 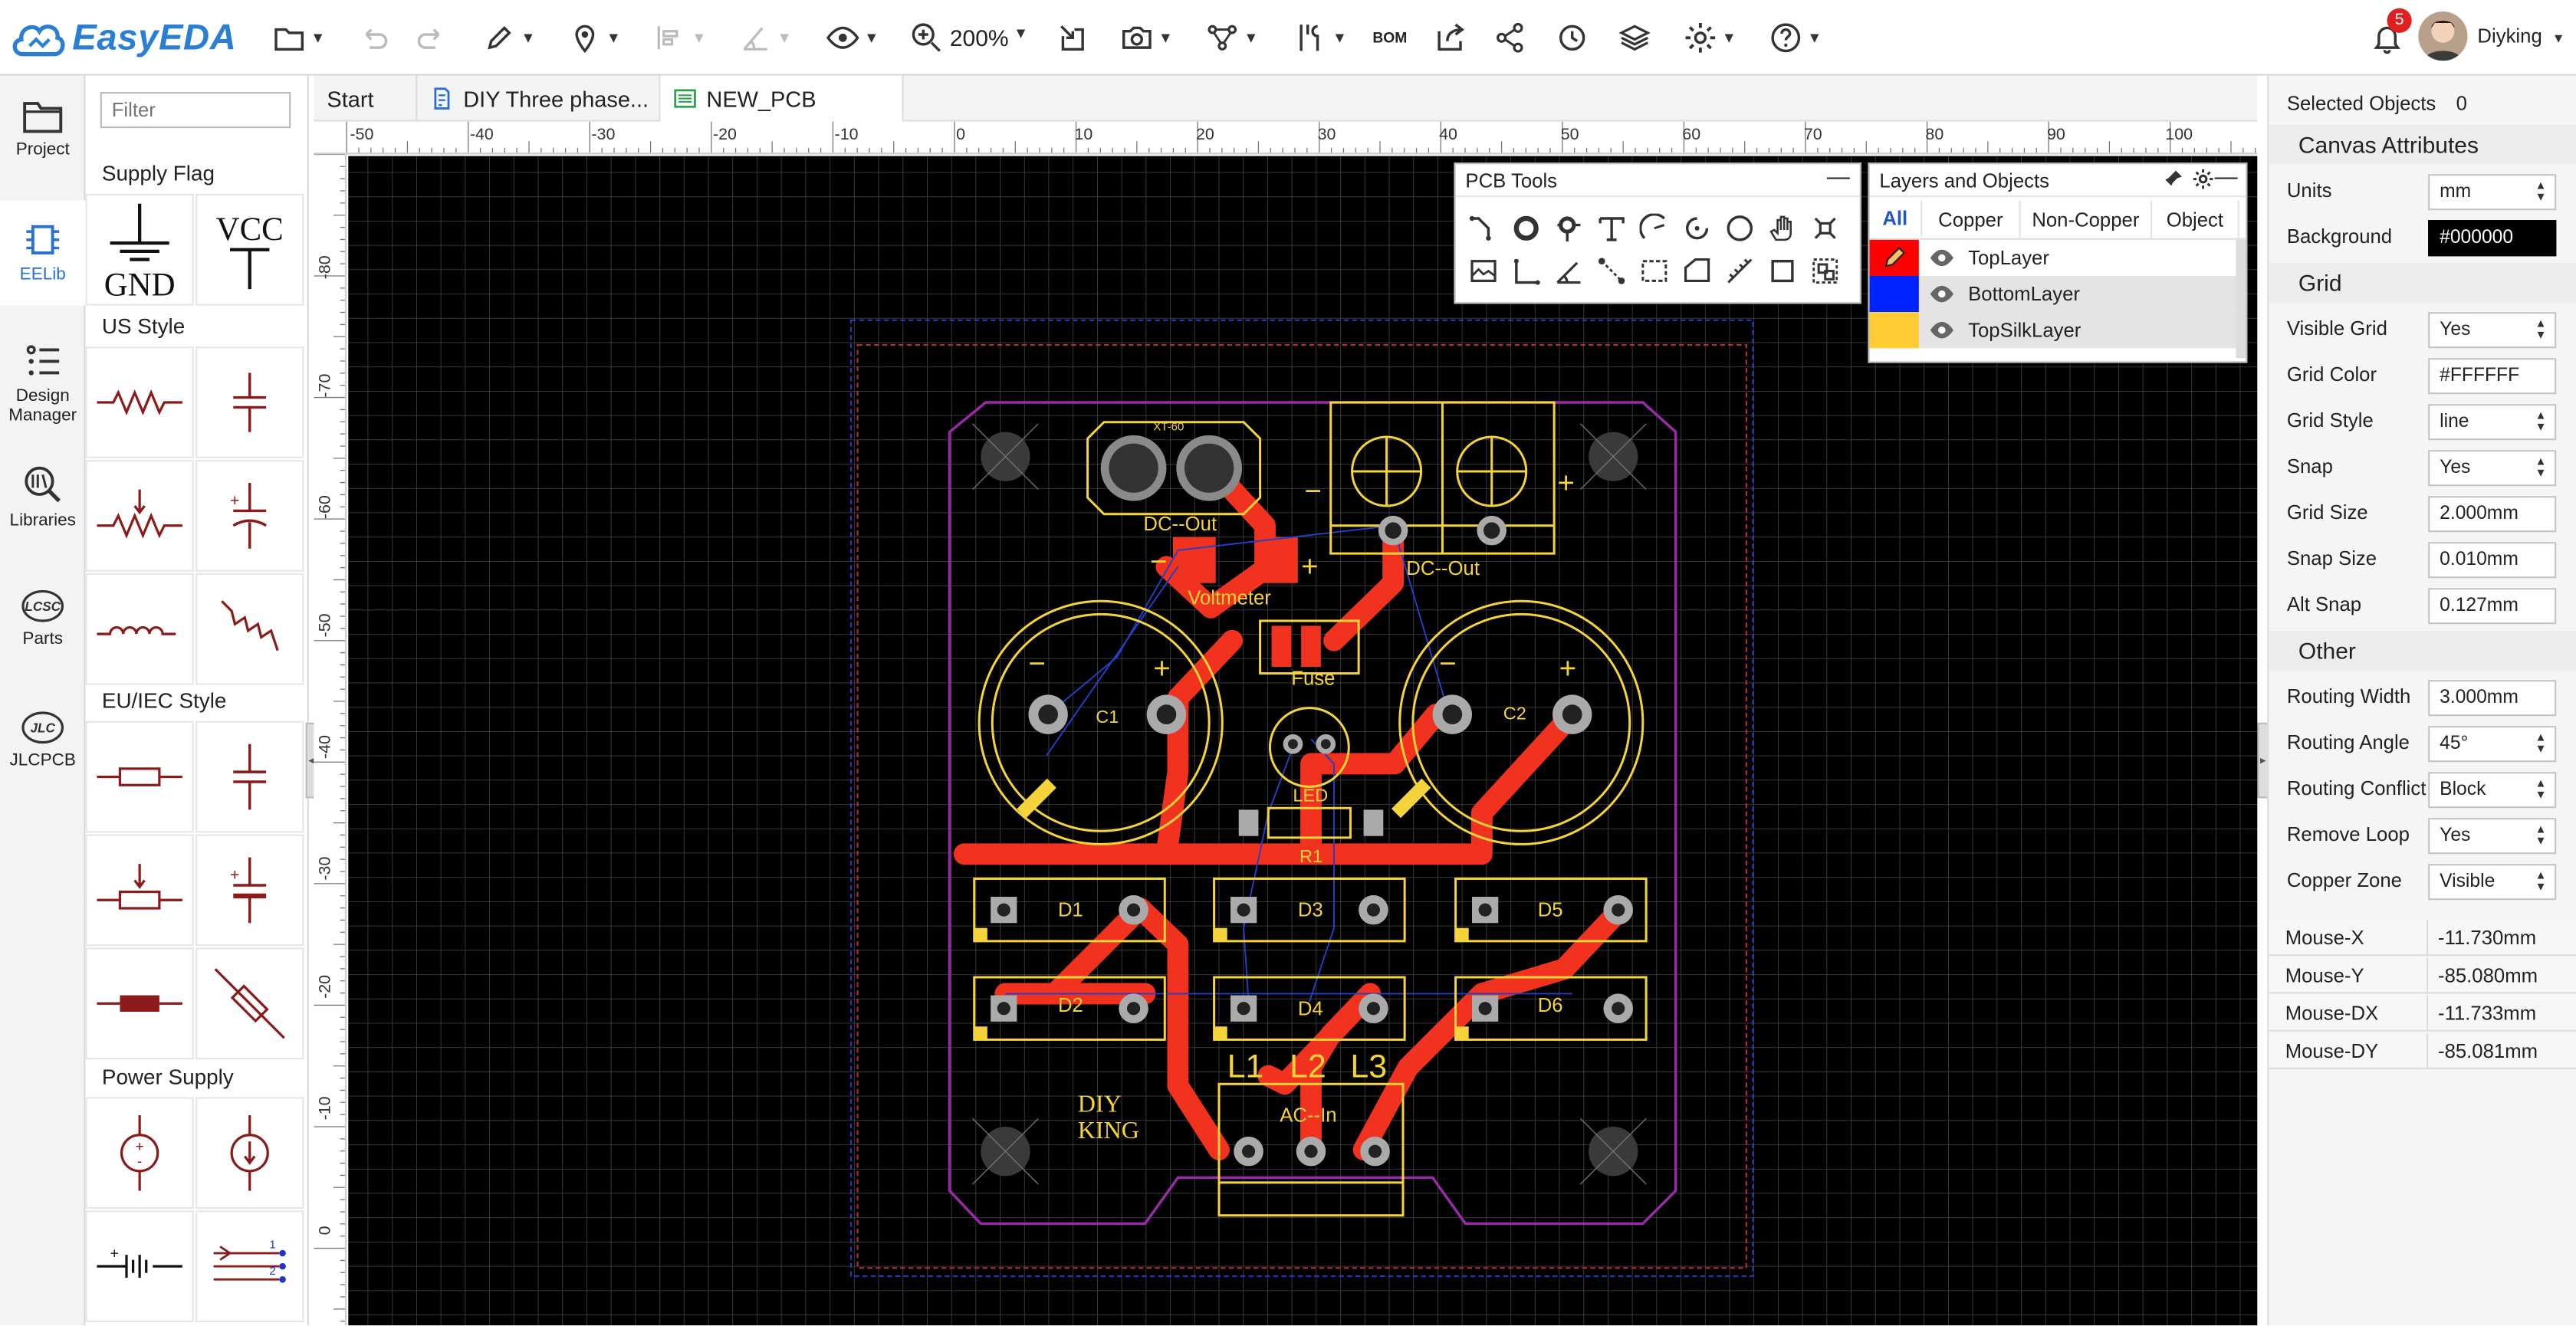 I want to click on grid-header: Grid, so click(x=2422, y=282).